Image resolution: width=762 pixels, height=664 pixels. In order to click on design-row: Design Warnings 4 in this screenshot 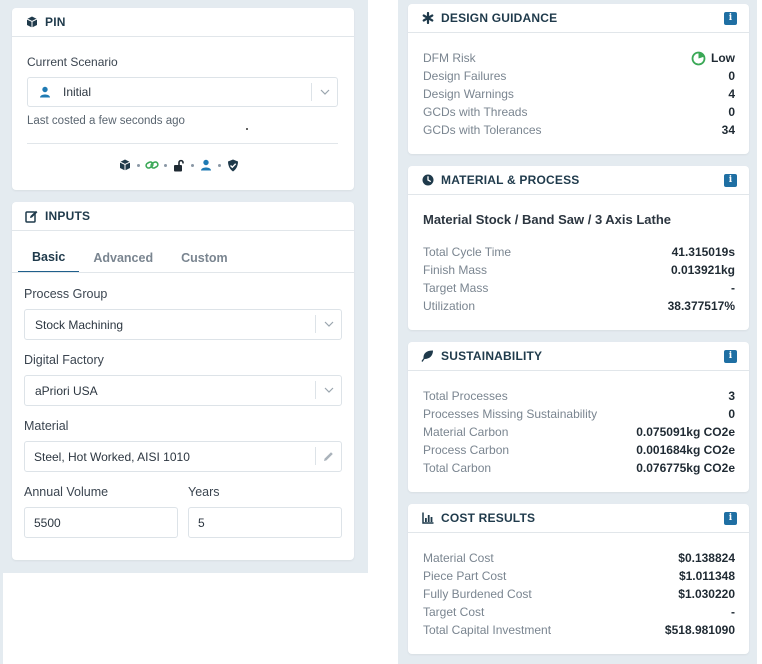, I will do `click(579, 94)`.